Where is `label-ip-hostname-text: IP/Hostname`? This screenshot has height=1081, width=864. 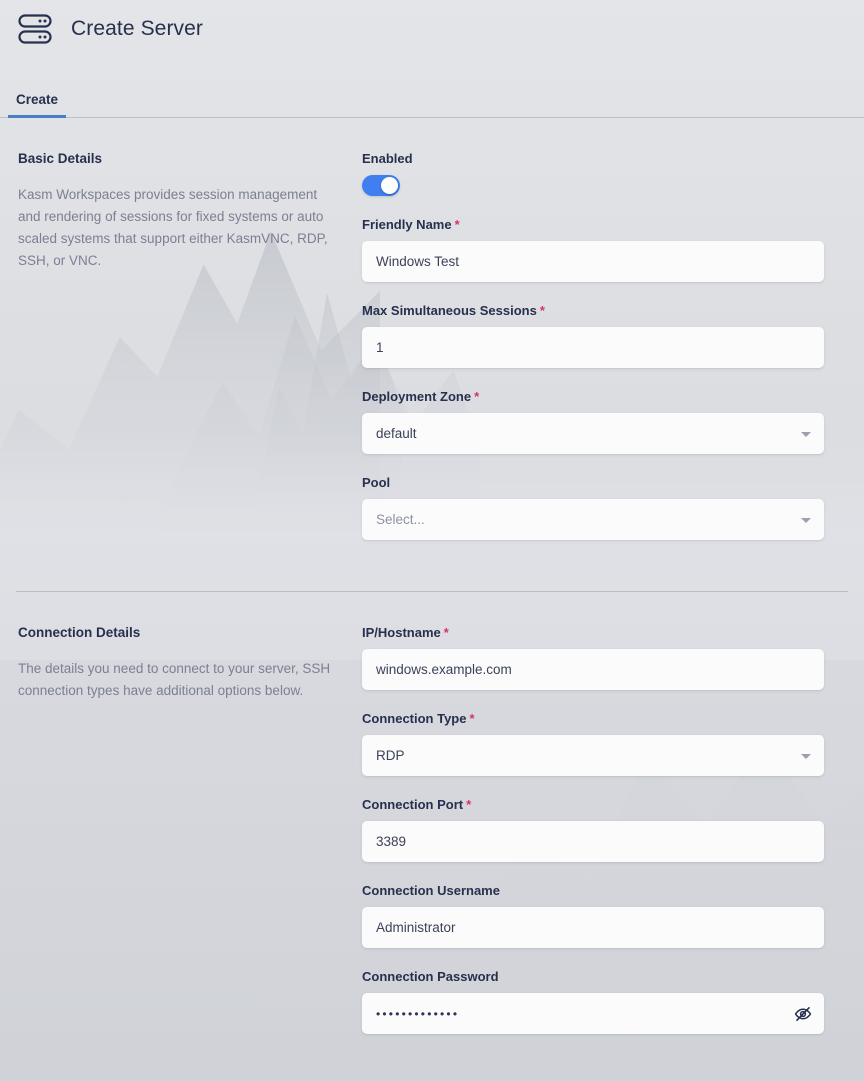
label-ip-hostname-text: IP/Hostname is located at coordinates (401, 632).